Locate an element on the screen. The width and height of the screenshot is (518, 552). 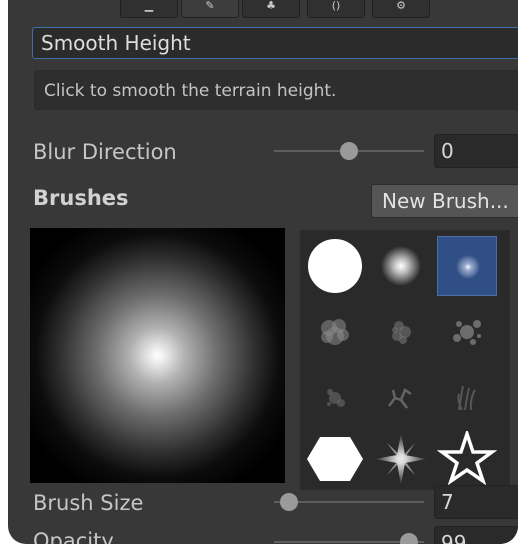
grass-brush-icon is located at coordinates (466, 398).